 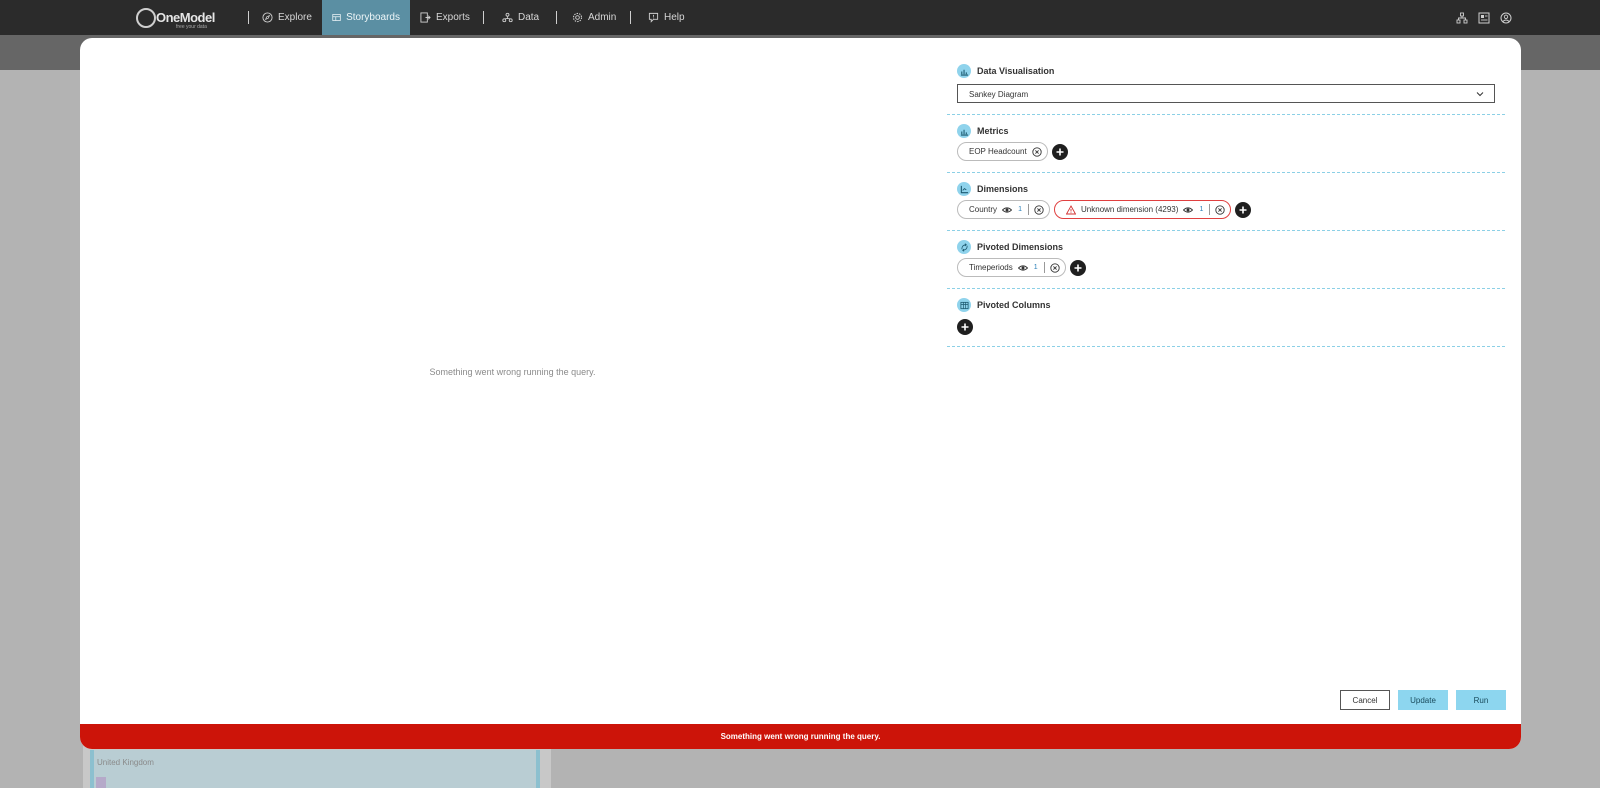 What do you see at coordinates (1461, 17) in the screenshot?
I see `org-chart-icon` at bounding box center [1461, 17].